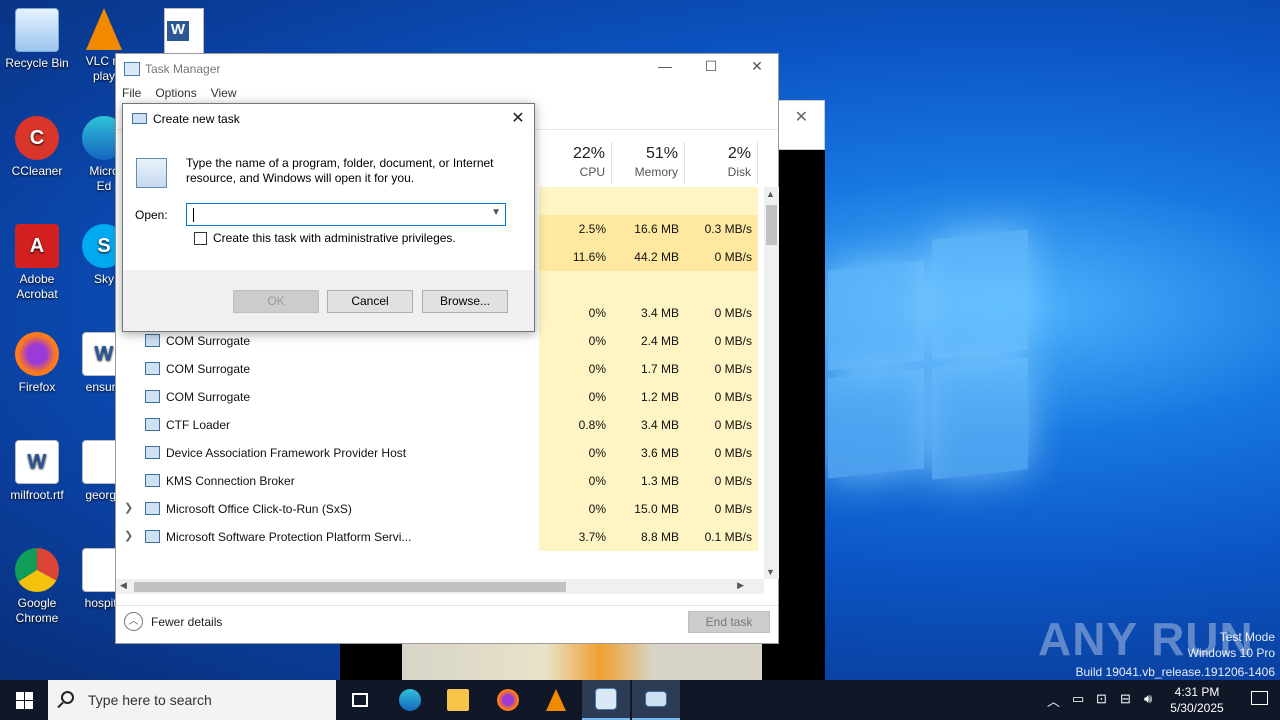 This screenshot has width=1280, height=720. What do you see at coordinates (410, 700) in the screenshot?
I see `taskbar-edge` at bounding box center [410, 700].